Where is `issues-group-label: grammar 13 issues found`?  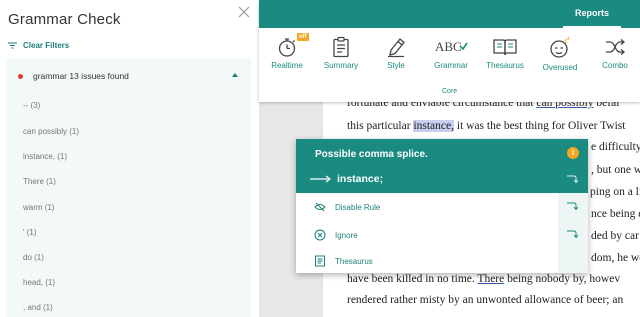
issues-group-label: grammar 13 issues found is located at coordinates (81, 76).